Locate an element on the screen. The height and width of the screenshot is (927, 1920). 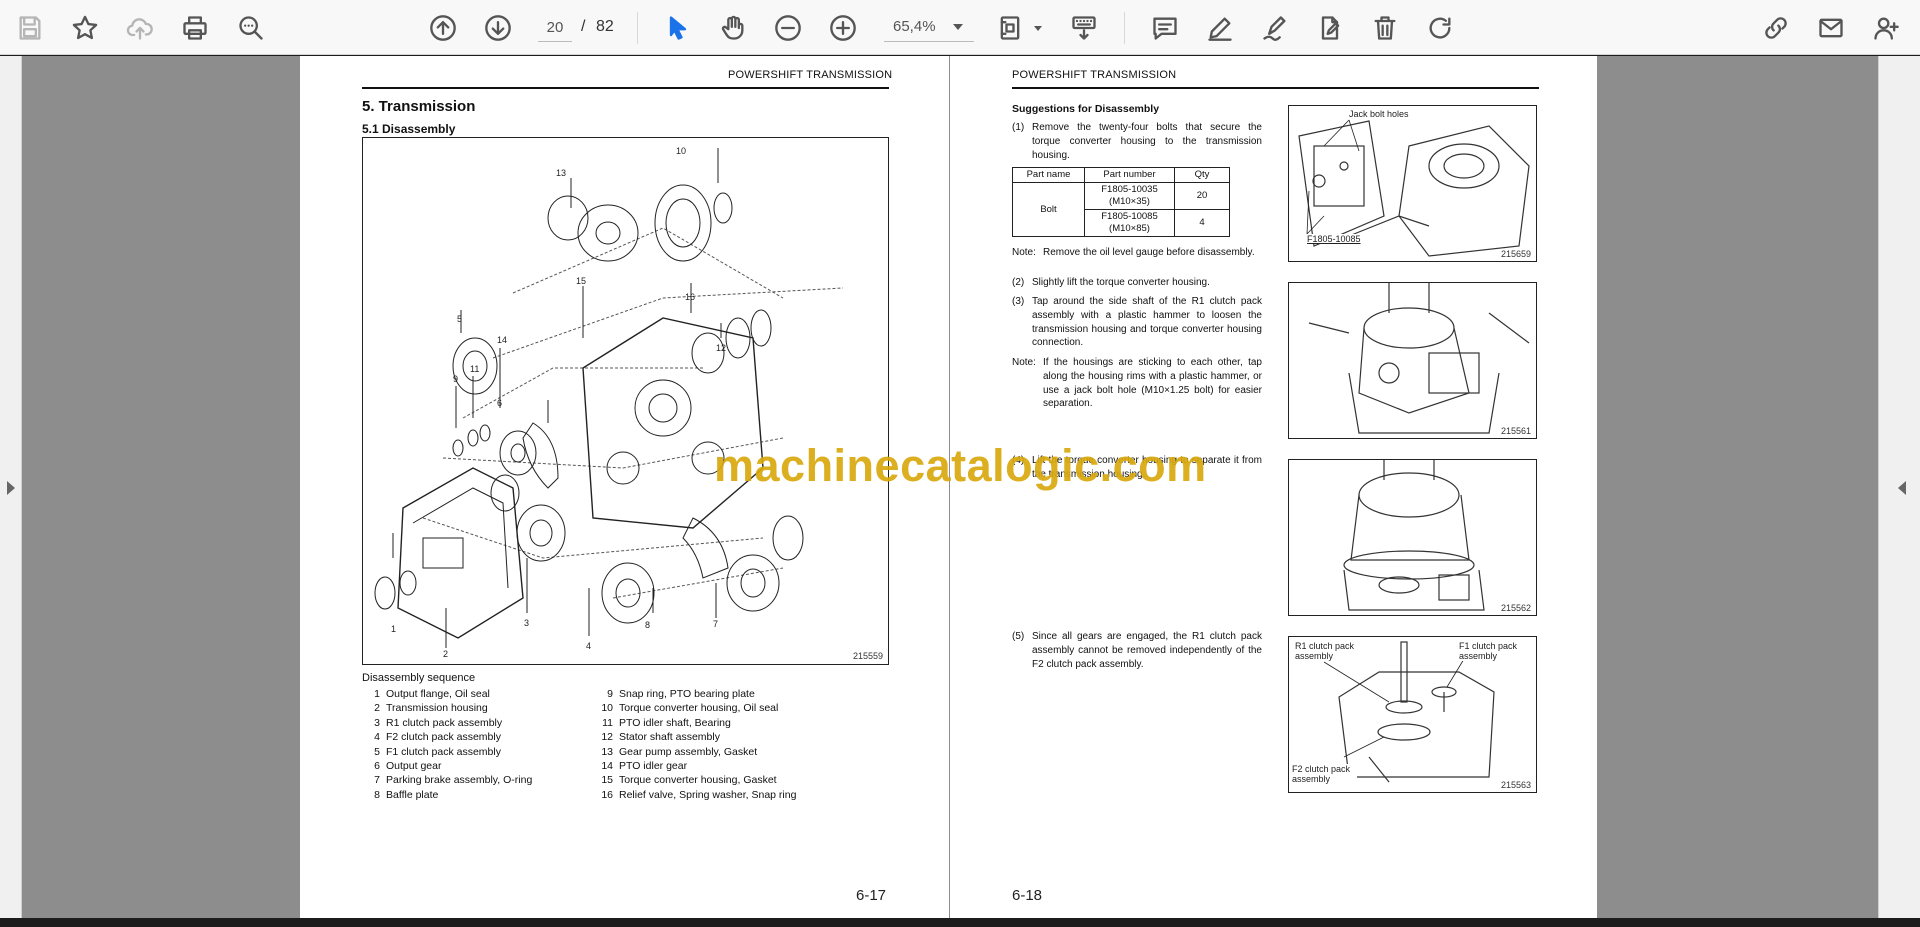
upload-cloud-button is located at coordinates (140, 28).